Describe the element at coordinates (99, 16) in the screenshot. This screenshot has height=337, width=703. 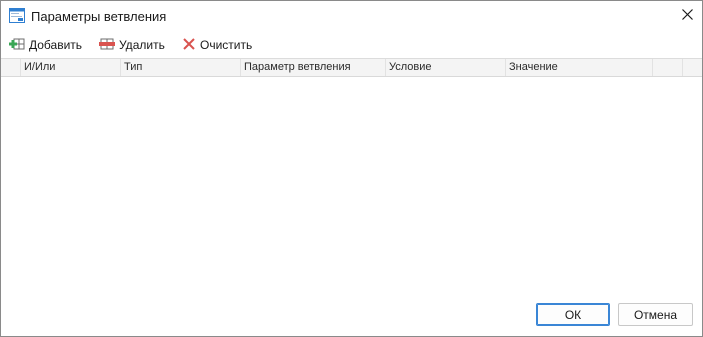
I see `dialog-title: Параметры ветвления` at that location.